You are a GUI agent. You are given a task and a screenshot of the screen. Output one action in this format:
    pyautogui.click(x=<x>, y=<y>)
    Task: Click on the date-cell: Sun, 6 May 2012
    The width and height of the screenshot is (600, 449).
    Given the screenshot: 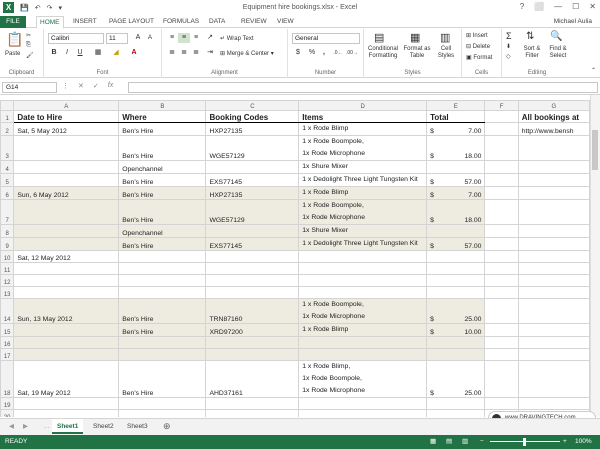 What is the action you would take?
    pyautogui.click(x=66, y=193)
    